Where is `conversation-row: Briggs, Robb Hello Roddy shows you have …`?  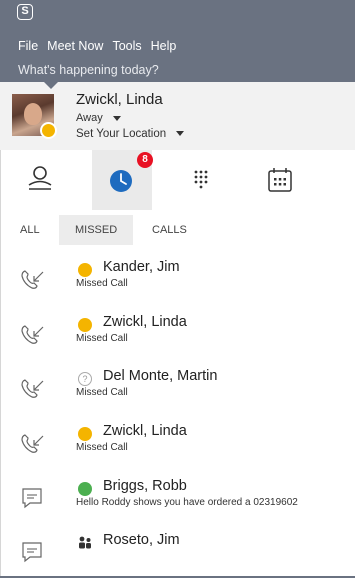 conversation-row: Briggs, Robb Hello Roddy shows you have … is located at coordinates (177, 505).